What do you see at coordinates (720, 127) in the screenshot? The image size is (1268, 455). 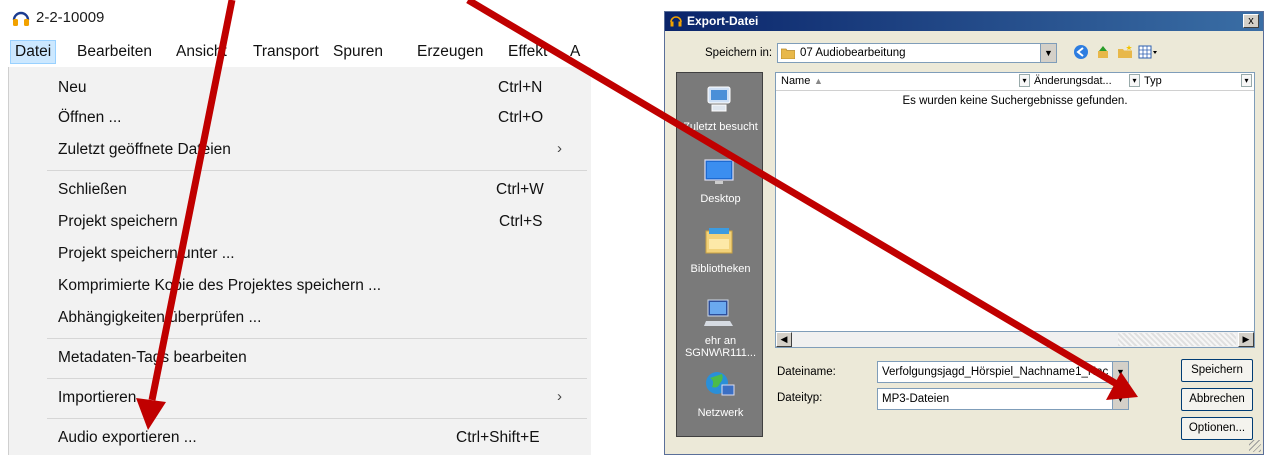 I see `place-label: Zuletzt besucht` at bounding box center [720, 127].